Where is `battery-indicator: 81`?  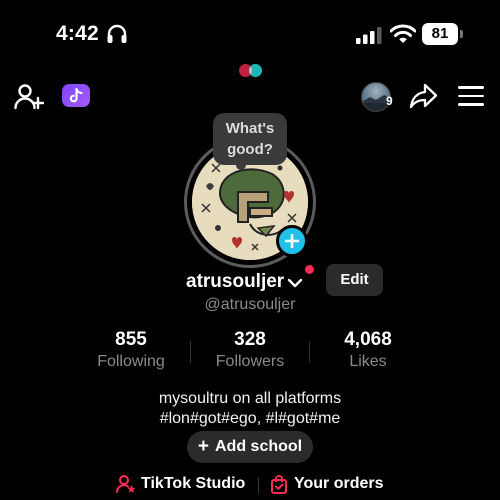 battery-indicator: 81 is located at coordinates (443, 34).